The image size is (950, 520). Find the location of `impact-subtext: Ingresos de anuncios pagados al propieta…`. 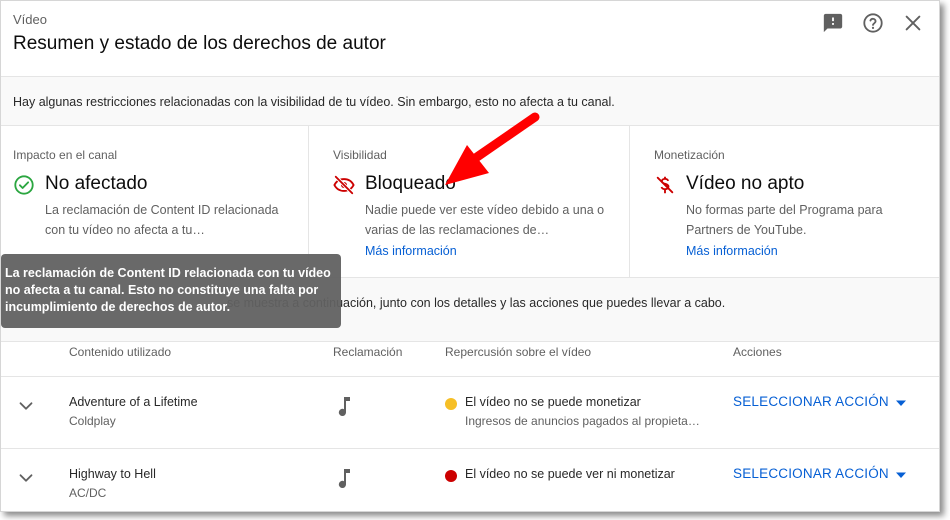

impact-subtext: Ingresos de anuncios pagados al propieta… is located at coordinates (582, 421).